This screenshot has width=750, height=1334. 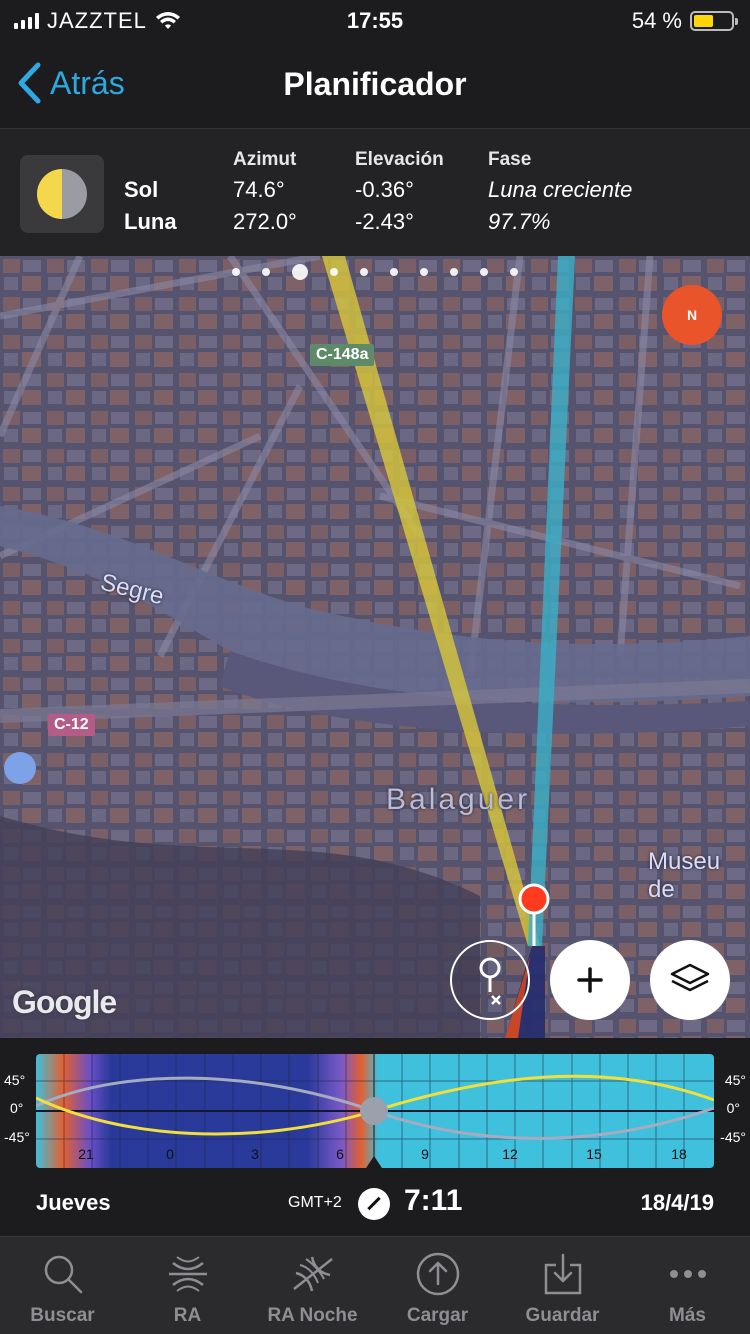 I want to click on remove-pin-button, so click(x=490, y=980).